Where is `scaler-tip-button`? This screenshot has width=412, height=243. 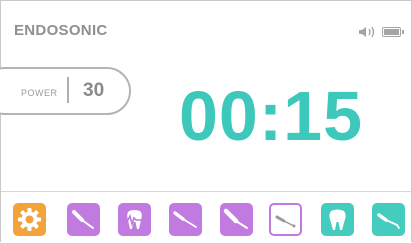
scaler-tip-button is located at coordinates (388, 219).